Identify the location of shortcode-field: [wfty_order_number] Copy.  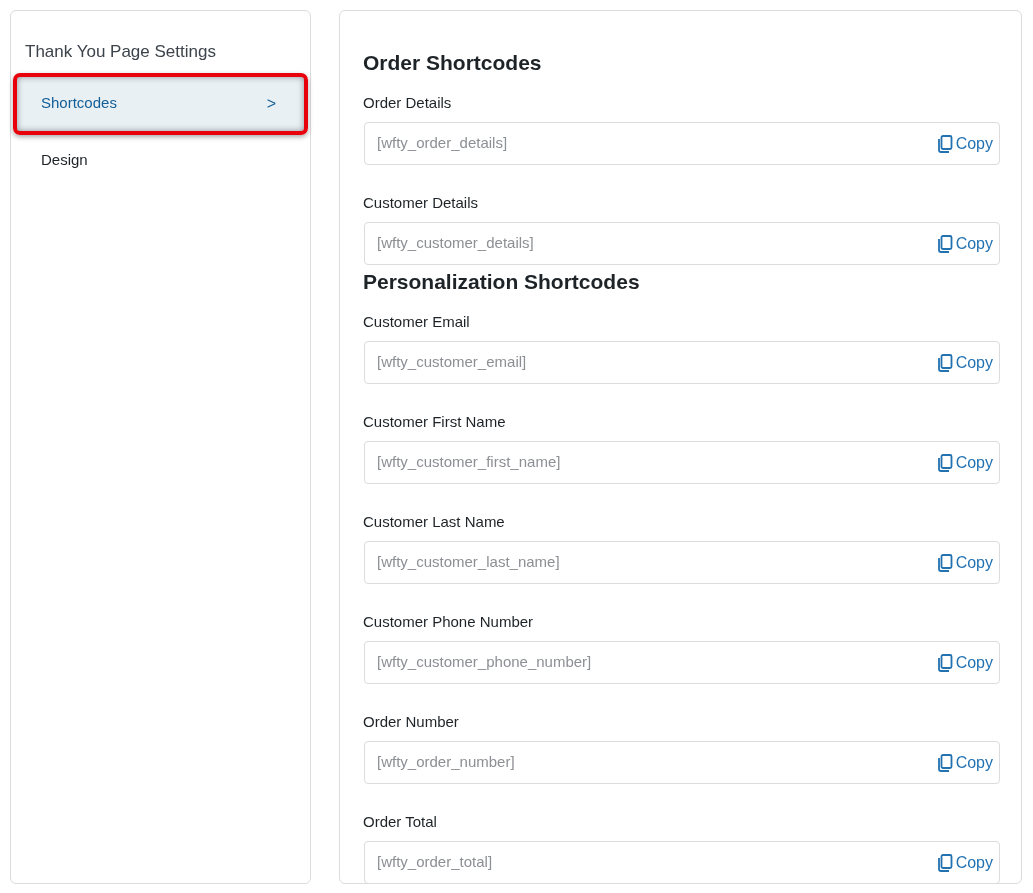
(682, 762).